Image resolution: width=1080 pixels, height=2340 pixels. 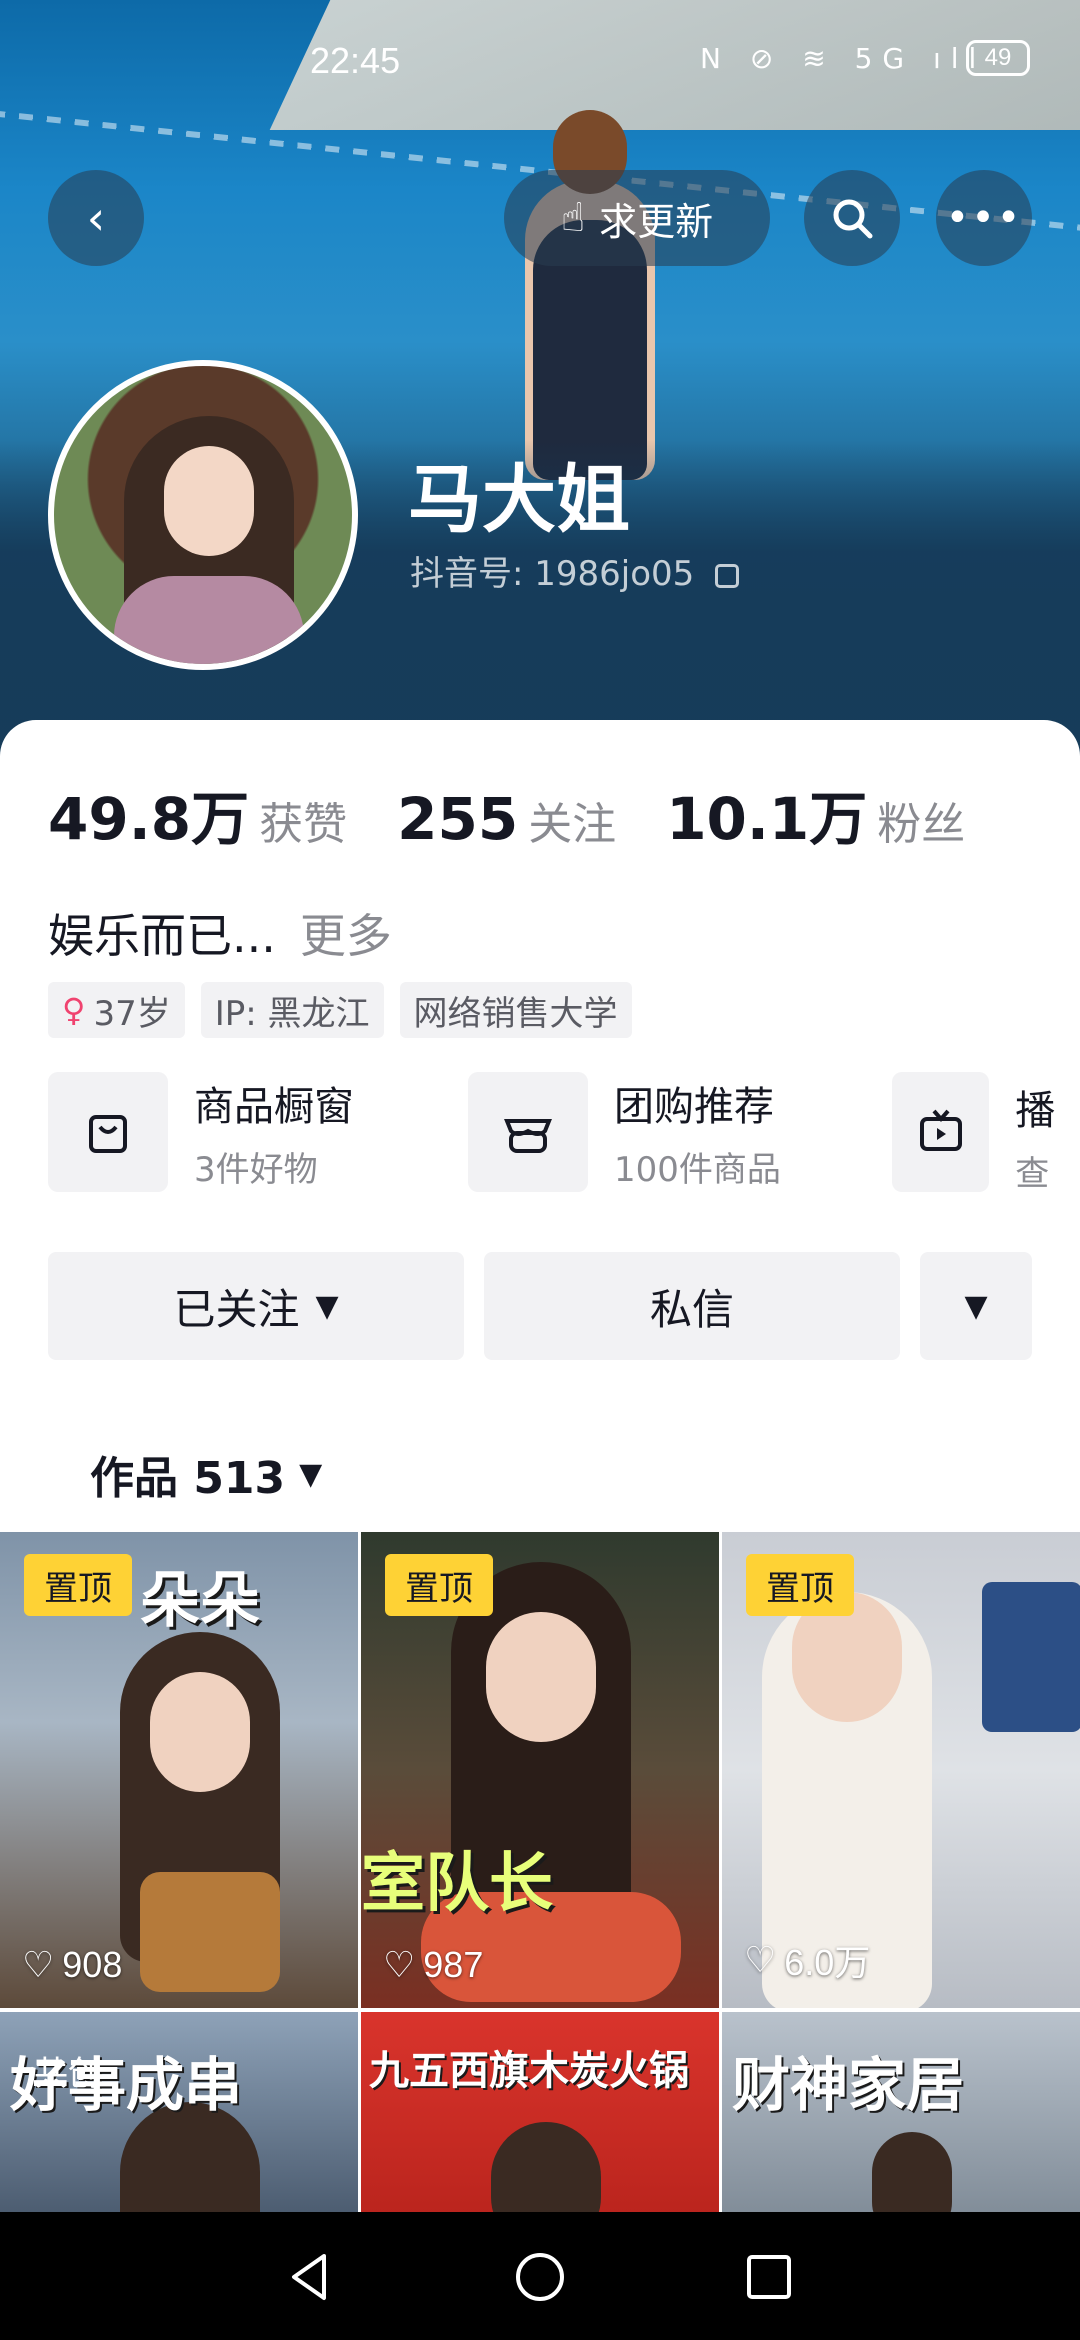 I want to click on stat-label: 粉丝, so click(x=921, y=824).